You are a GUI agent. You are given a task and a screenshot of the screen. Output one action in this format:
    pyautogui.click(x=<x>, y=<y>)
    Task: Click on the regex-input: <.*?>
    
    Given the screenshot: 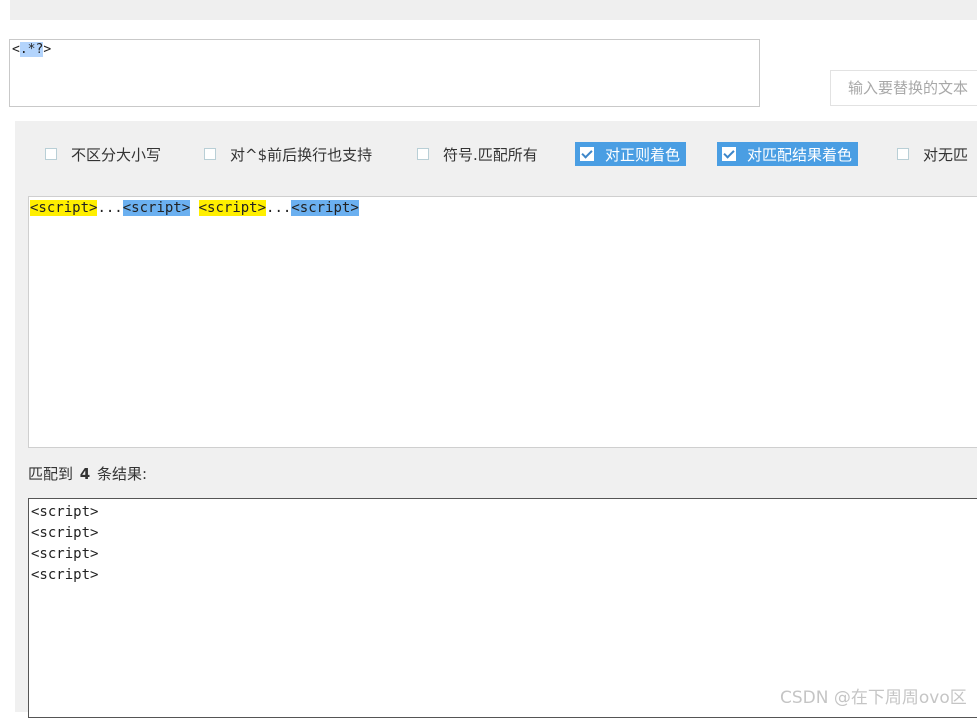 What is the action you would take?
    pyautogui.click(x=384, y=73)
    